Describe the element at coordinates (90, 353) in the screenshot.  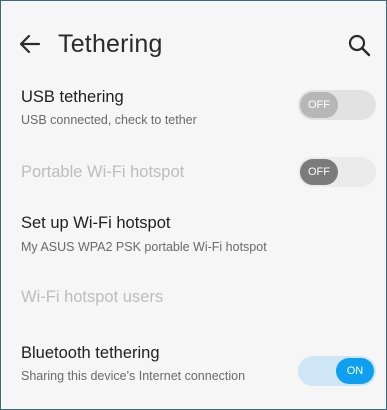
I see `bluetooth-tethering-label: Bluetooth tethering` at that location.